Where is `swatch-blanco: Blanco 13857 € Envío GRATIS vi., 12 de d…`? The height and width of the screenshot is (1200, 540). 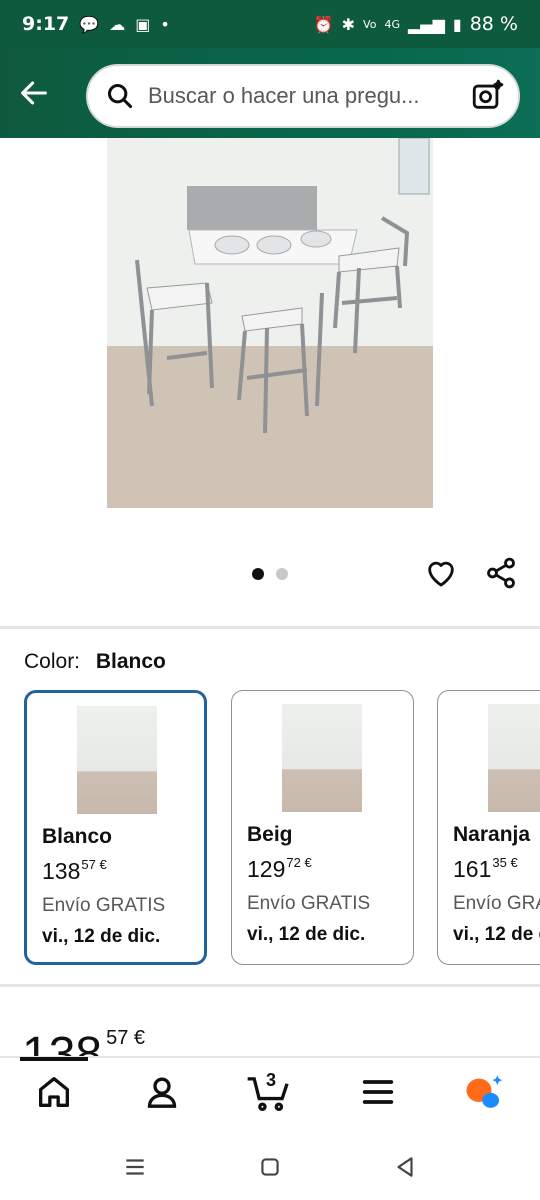
swatch-blanco: Blanco 13857 € Envío GRATIS vi., 12 de d… is located at coordinates (115, 827).